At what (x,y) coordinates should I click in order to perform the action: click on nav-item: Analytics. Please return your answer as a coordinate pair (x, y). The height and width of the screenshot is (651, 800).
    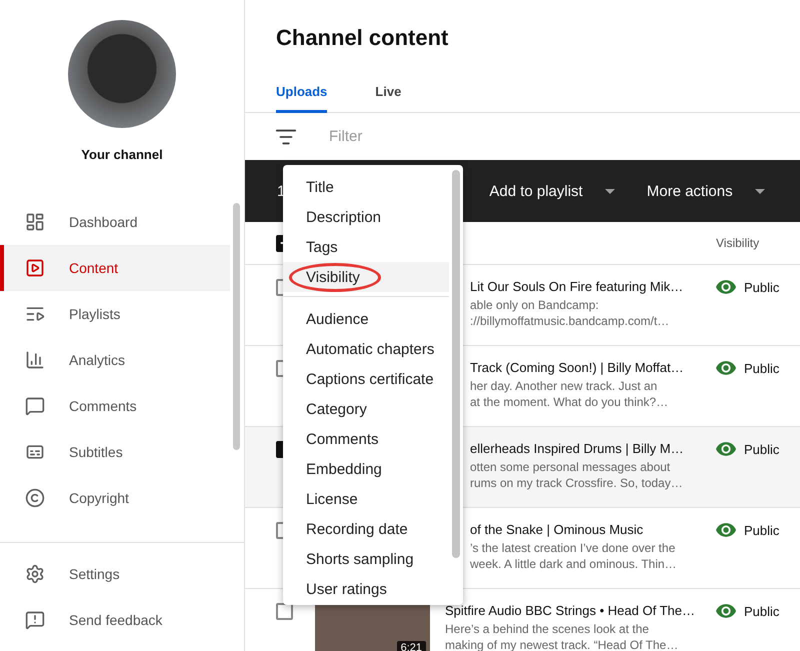
    Looking at the image, I should click on (115, 360).